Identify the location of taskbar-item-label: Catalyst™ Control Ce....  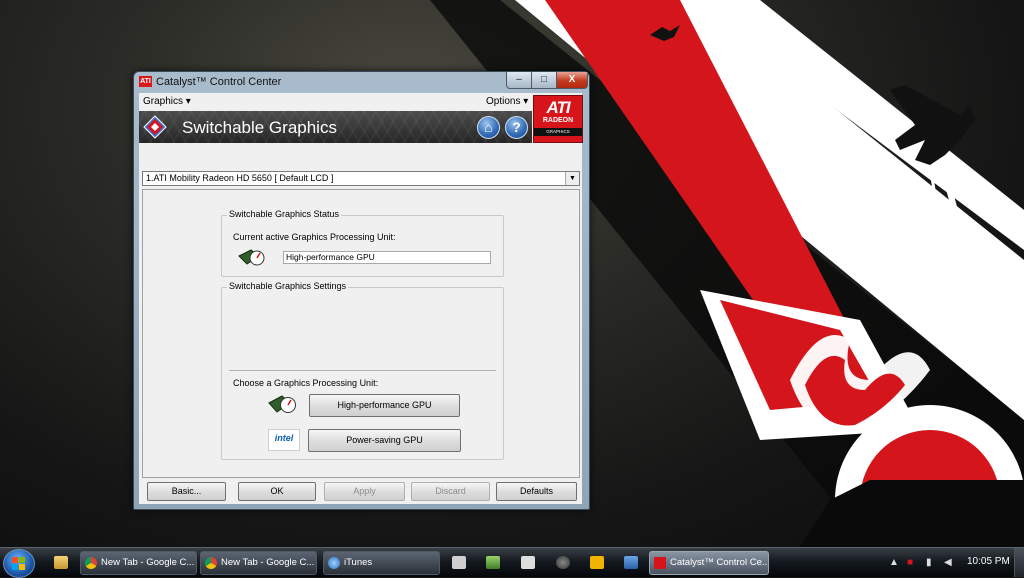
(719, 562).